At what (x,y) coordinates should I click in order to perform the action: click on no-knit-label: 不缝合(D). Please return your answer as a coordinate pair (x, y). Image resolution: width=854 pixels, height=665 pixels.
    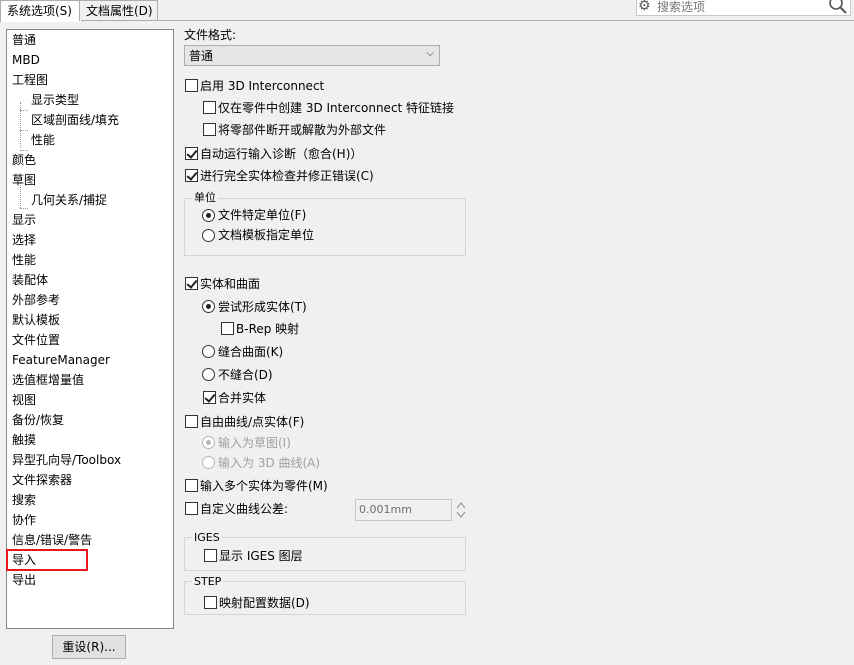
    Looking at the image, I should click on (245, 375).